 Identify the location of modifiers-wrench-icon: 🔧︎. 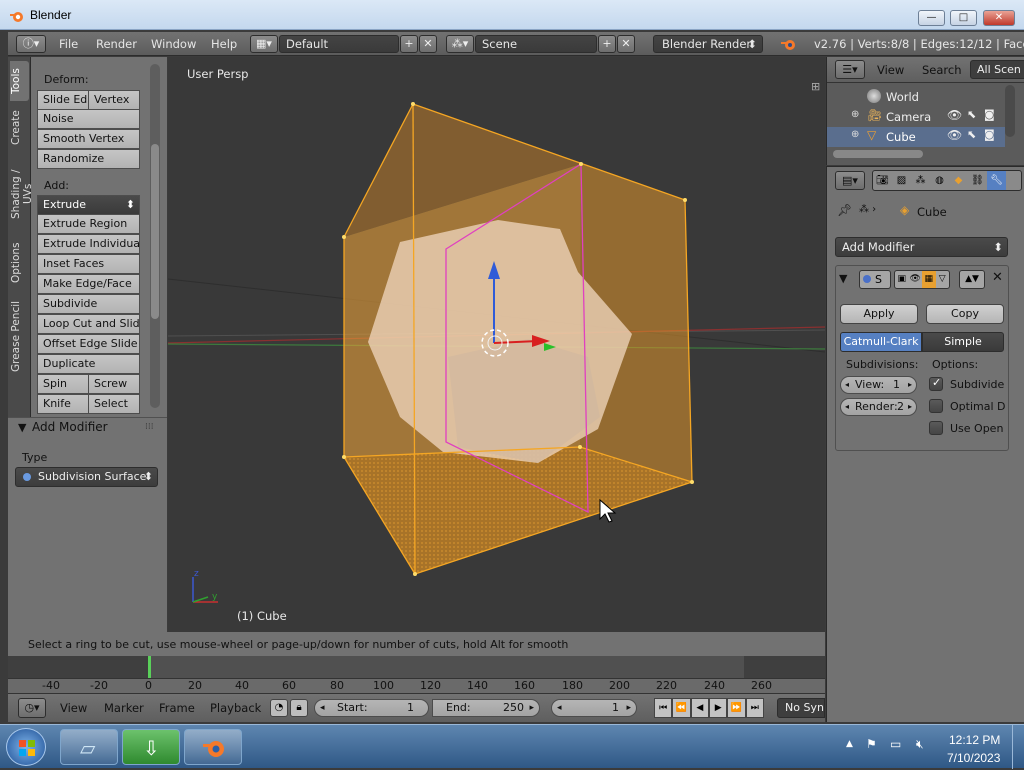
(996, 180).